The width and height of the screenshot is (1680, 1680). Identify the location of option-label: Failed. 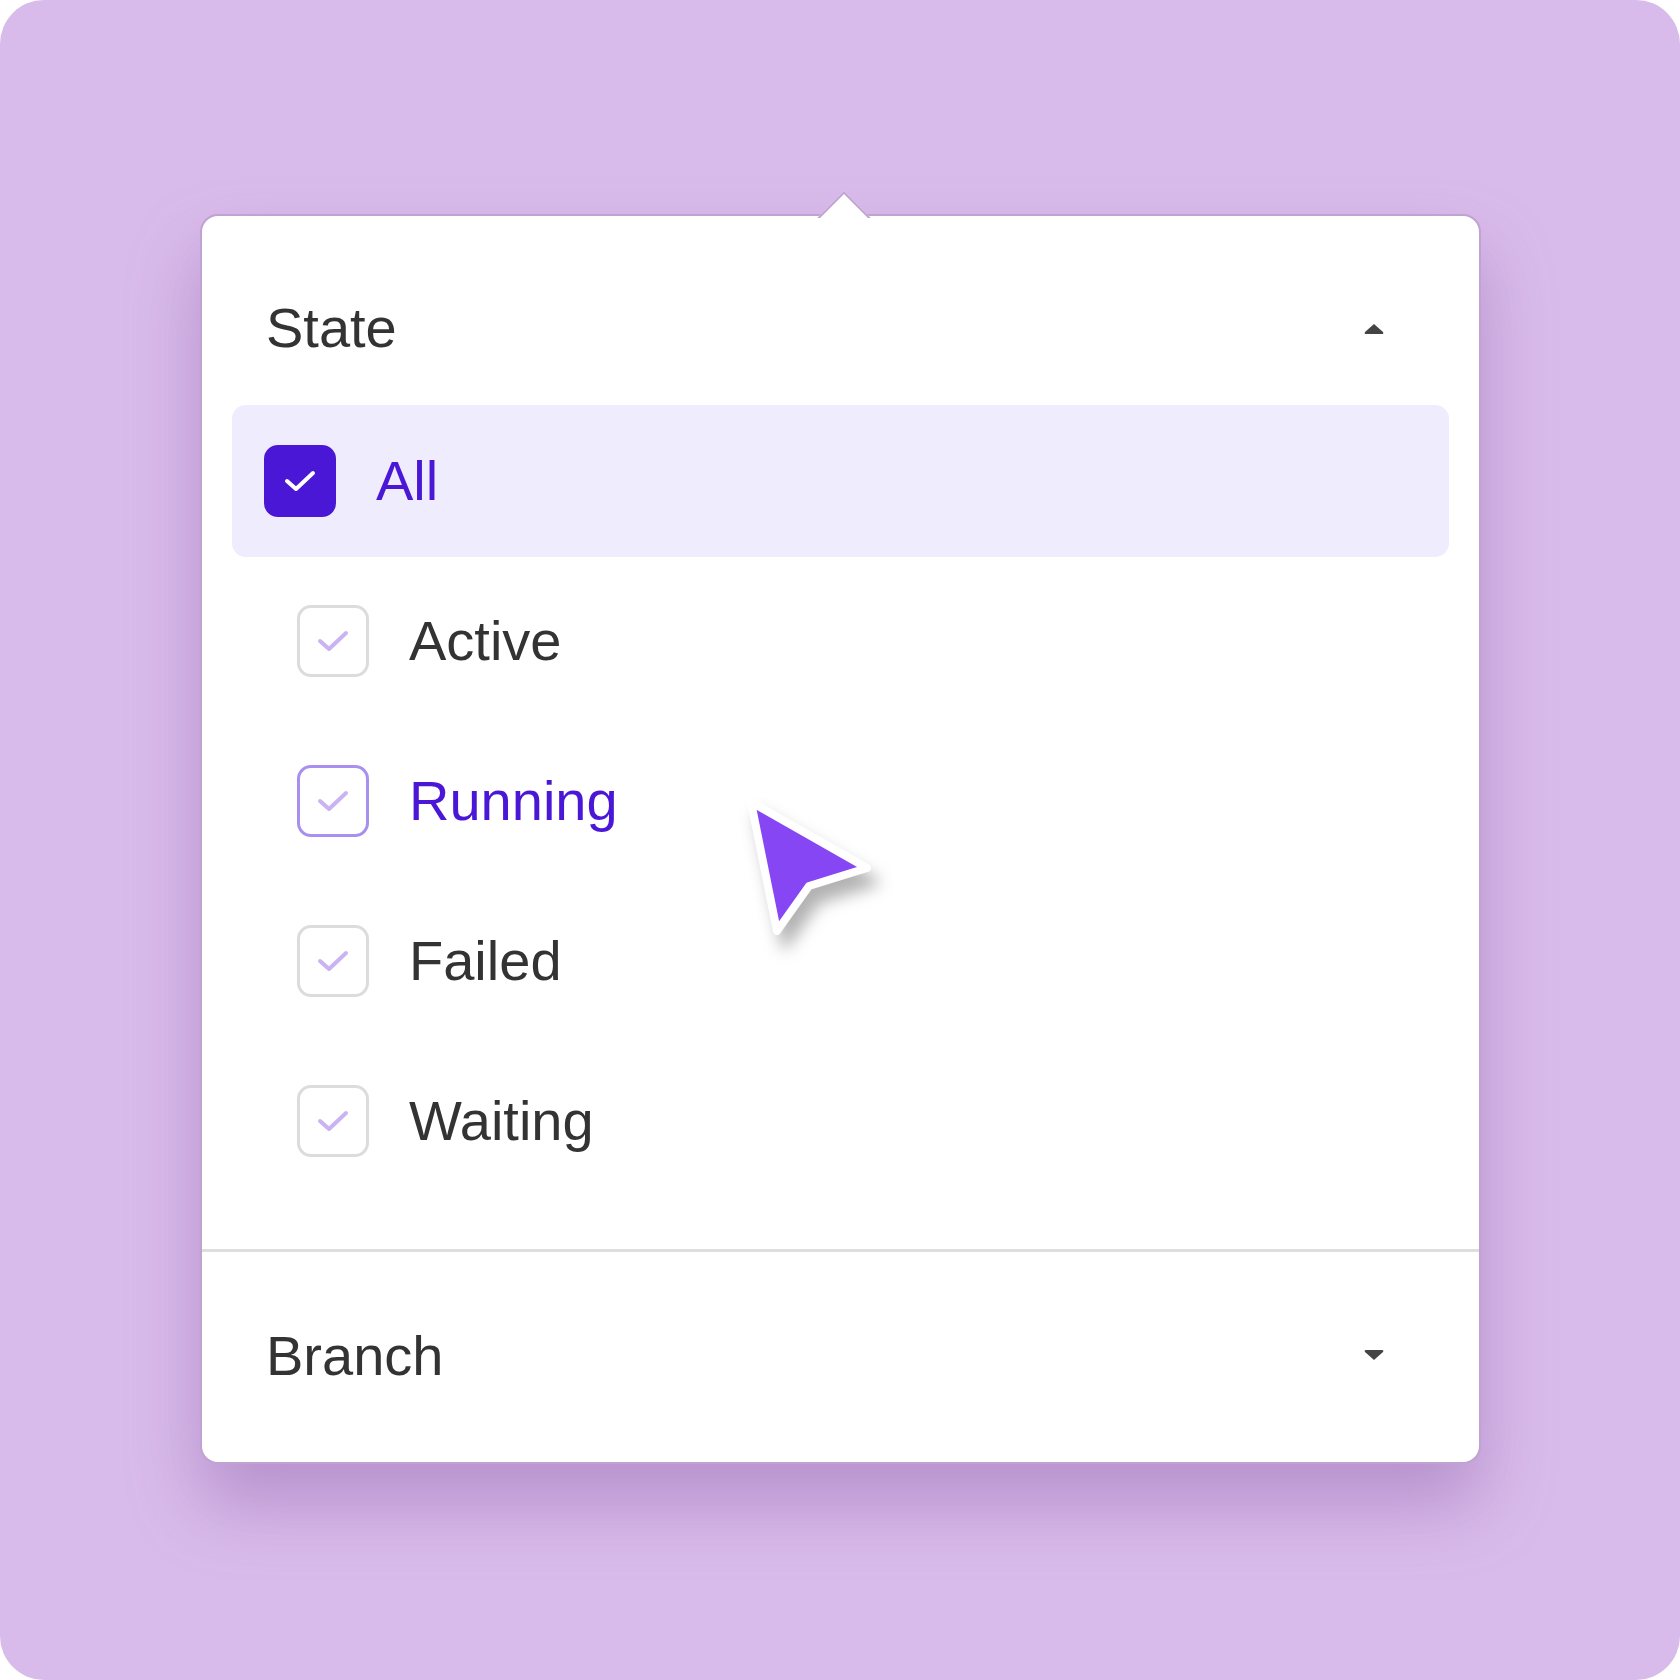
(485, 961).